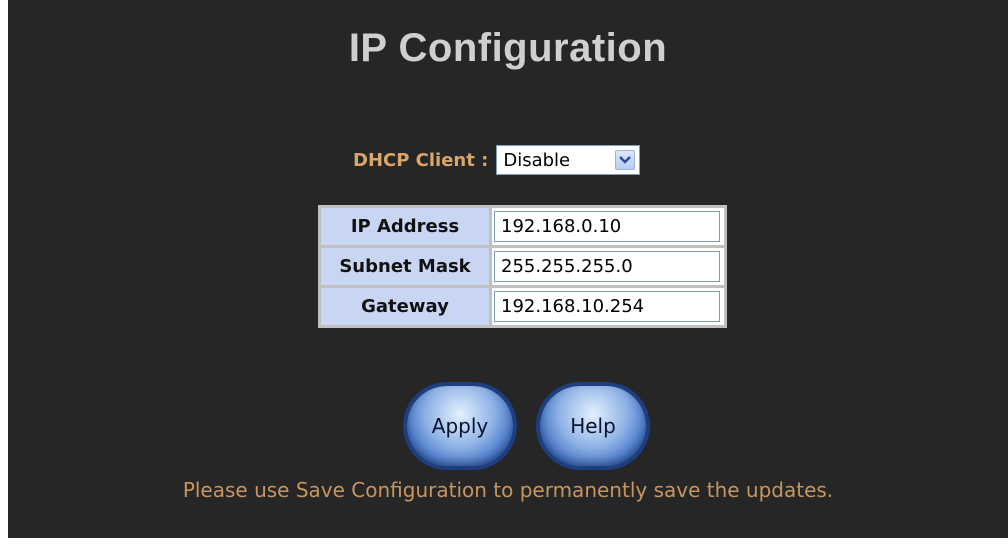 The width and height of the screenshot is (1008, 547). What do you see at coordinates (607, 306) in the screenshot?
I see `gateway-field` at bounding box center [607, 306].